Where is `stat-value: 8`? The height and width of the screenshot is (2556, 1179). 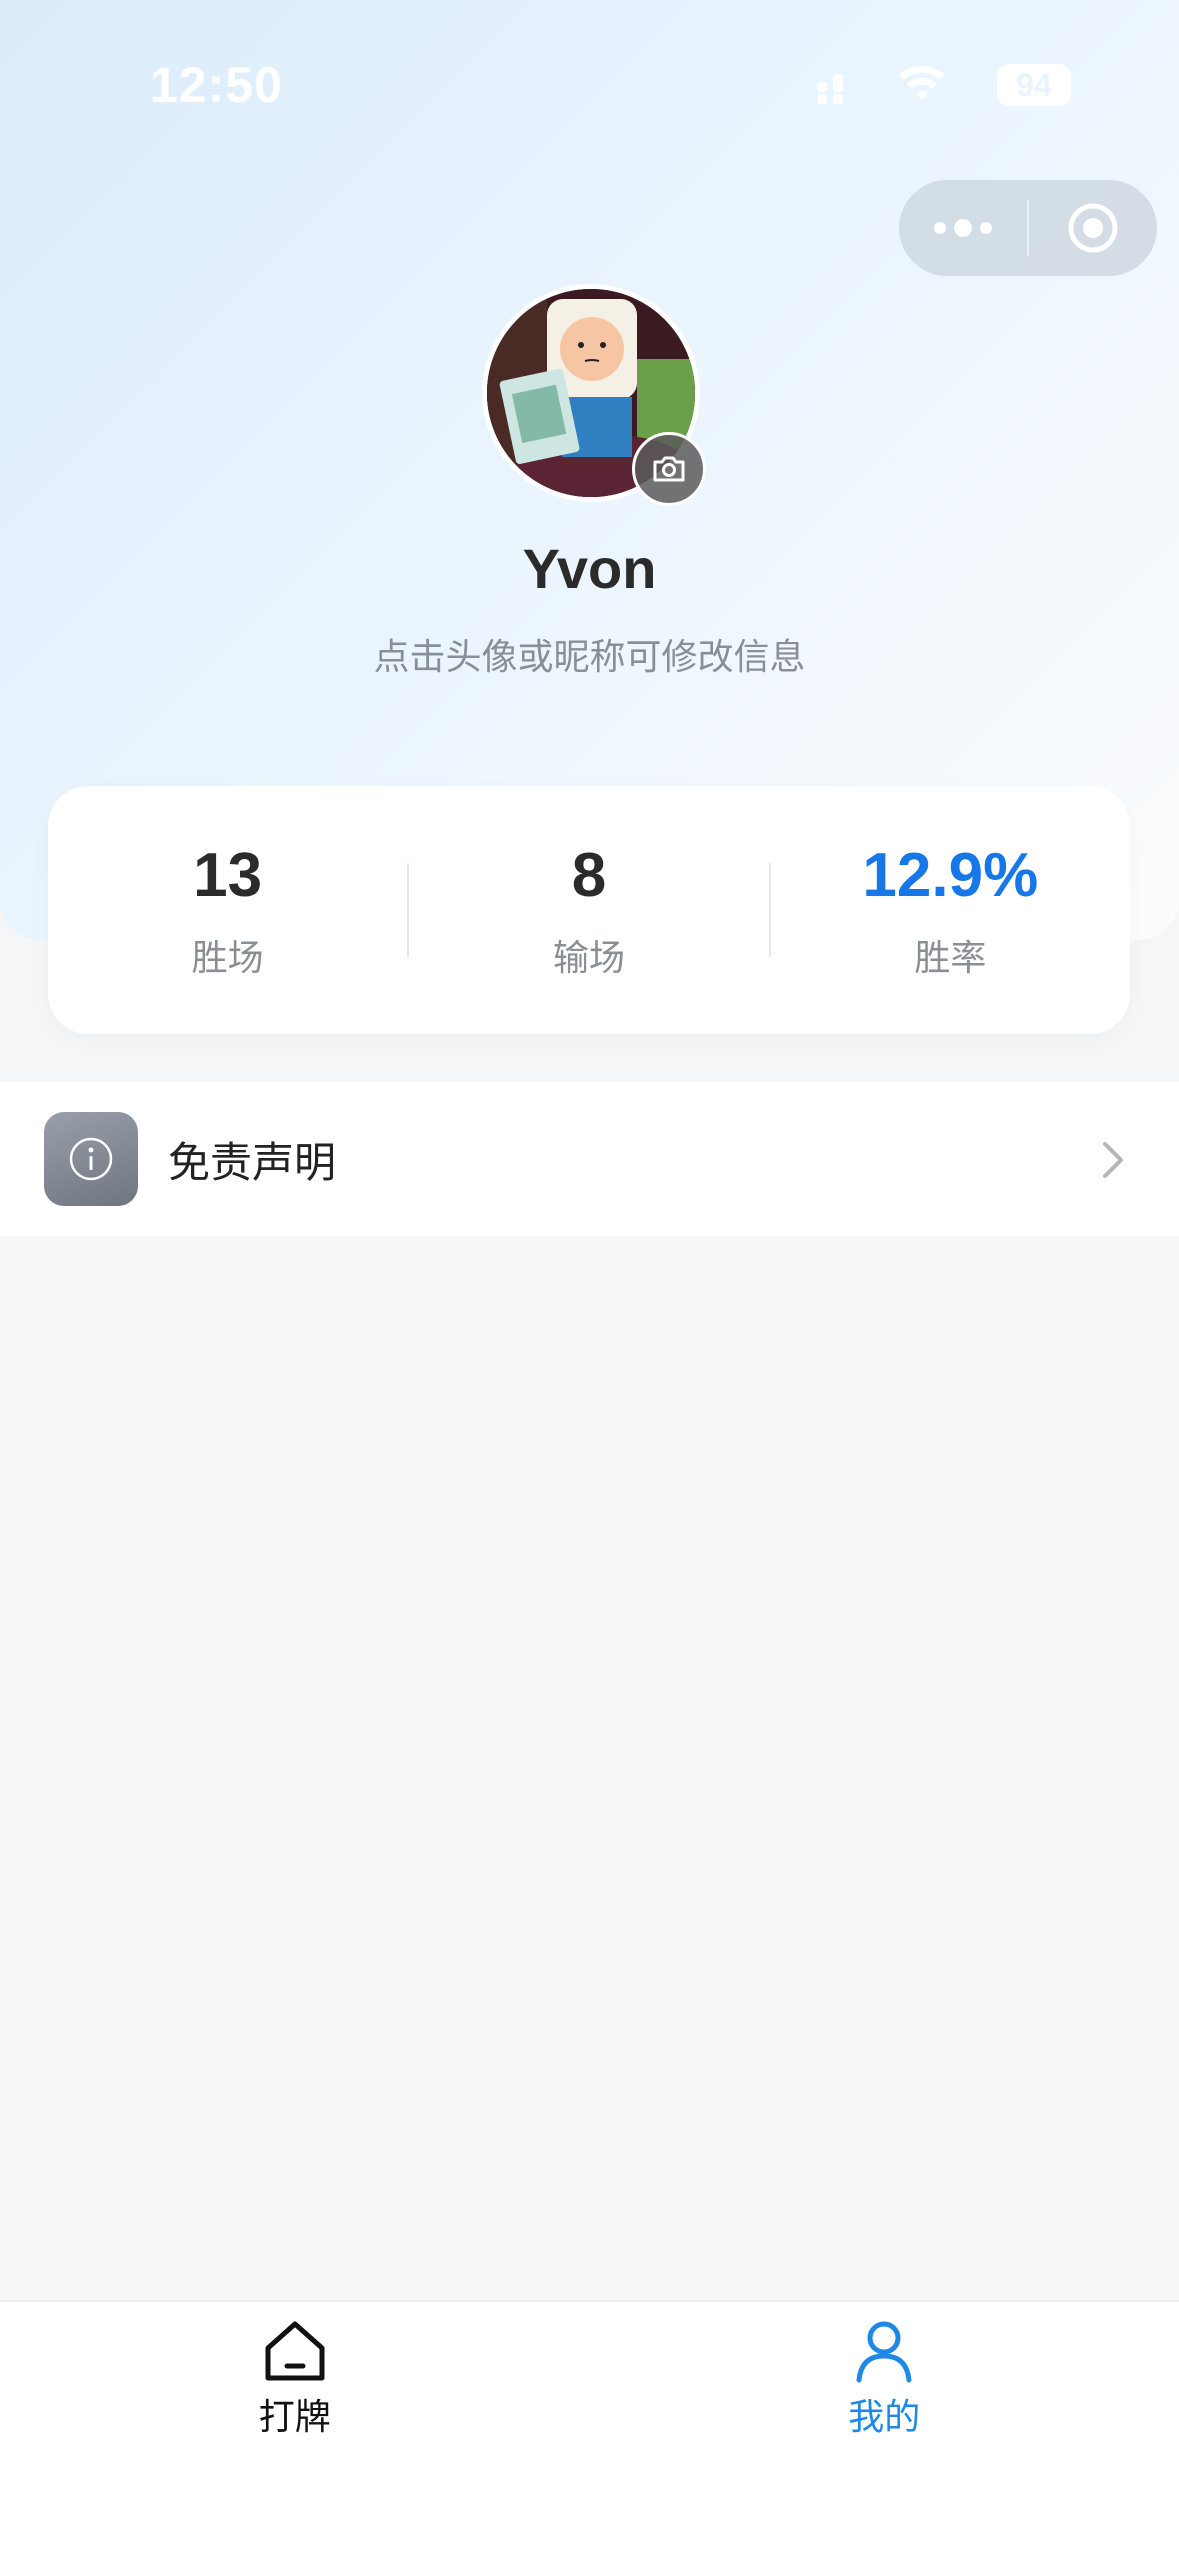 stat-value: 8 is located at coordinates (589, 875).